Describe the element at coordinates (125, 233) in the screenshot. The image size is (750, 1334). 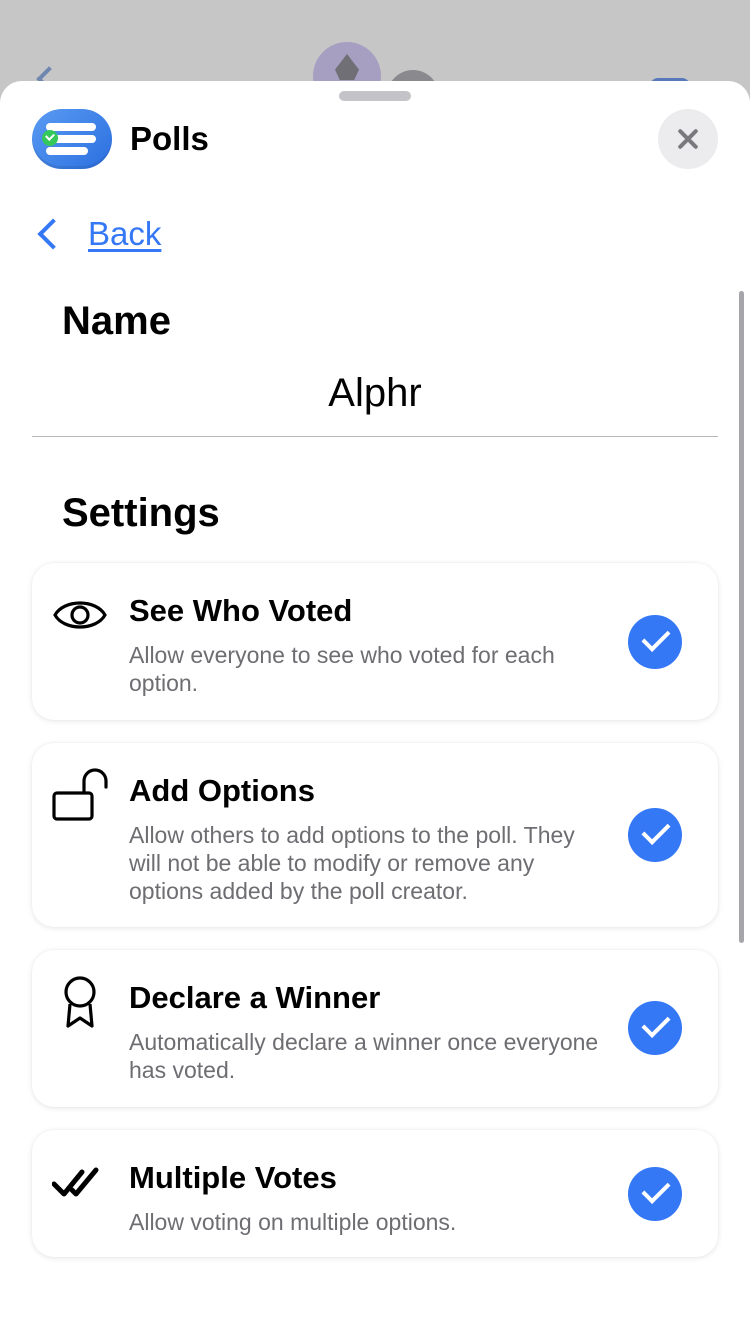
I see `back-label: Back` at that location.